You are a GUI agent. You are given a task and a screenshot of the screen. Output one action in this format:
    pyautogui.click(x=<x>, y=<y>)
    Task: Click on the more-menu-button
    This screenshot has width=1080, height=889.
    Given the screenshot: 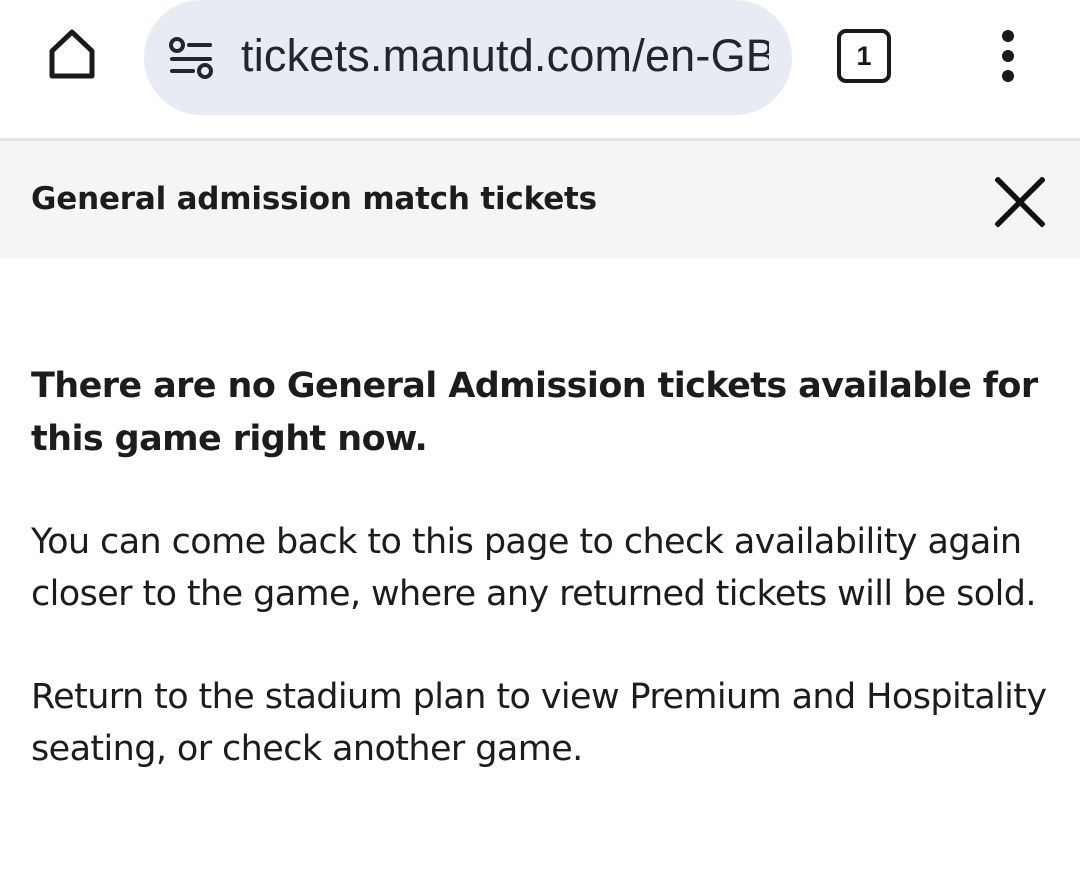 What is the action you would take?
    pyautogui.click(x=1008, y=56)
    